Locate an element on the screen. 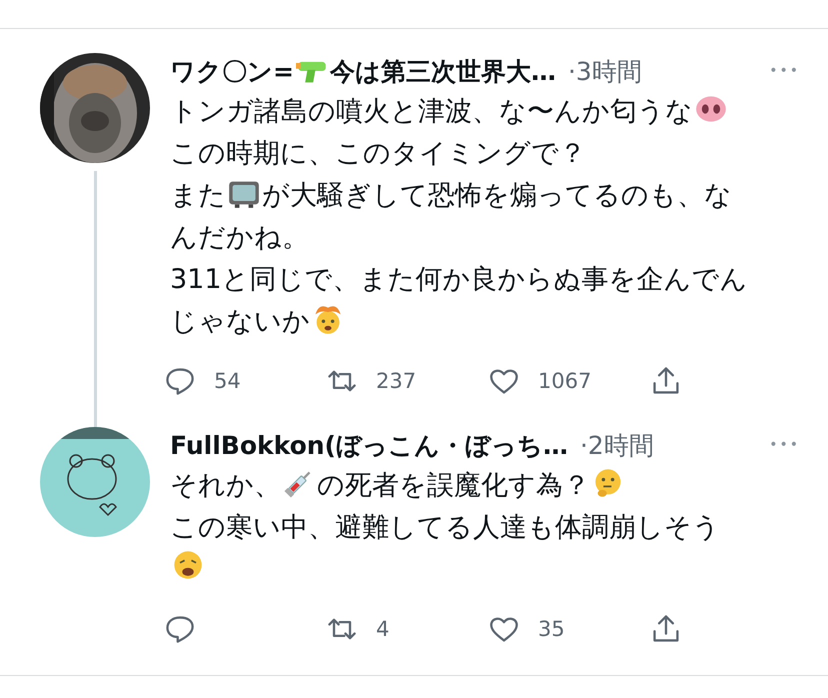  tweet-text: んだかね。 is located at coordinates (239, 237).